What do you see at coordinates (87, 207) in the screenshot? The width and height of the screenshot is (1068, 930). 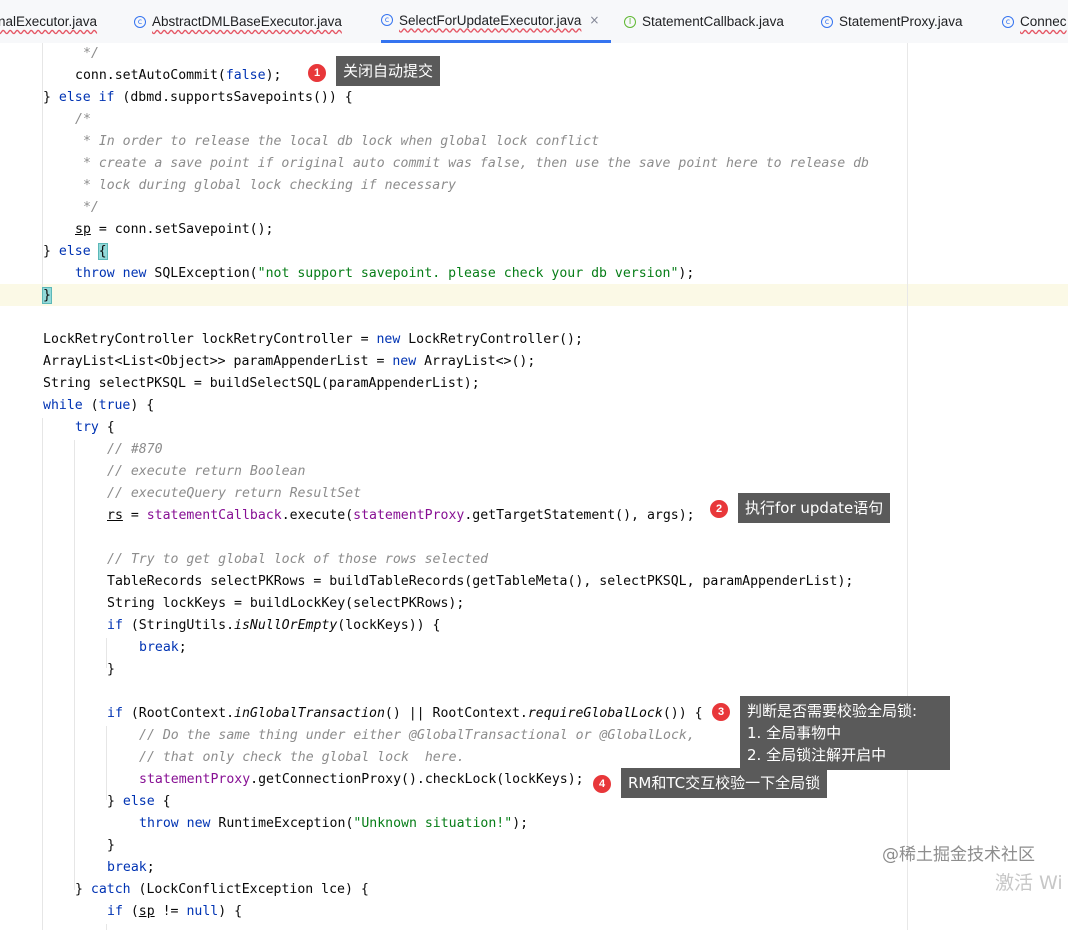 I see `comment-text: */` at bounding box center [87, 207].